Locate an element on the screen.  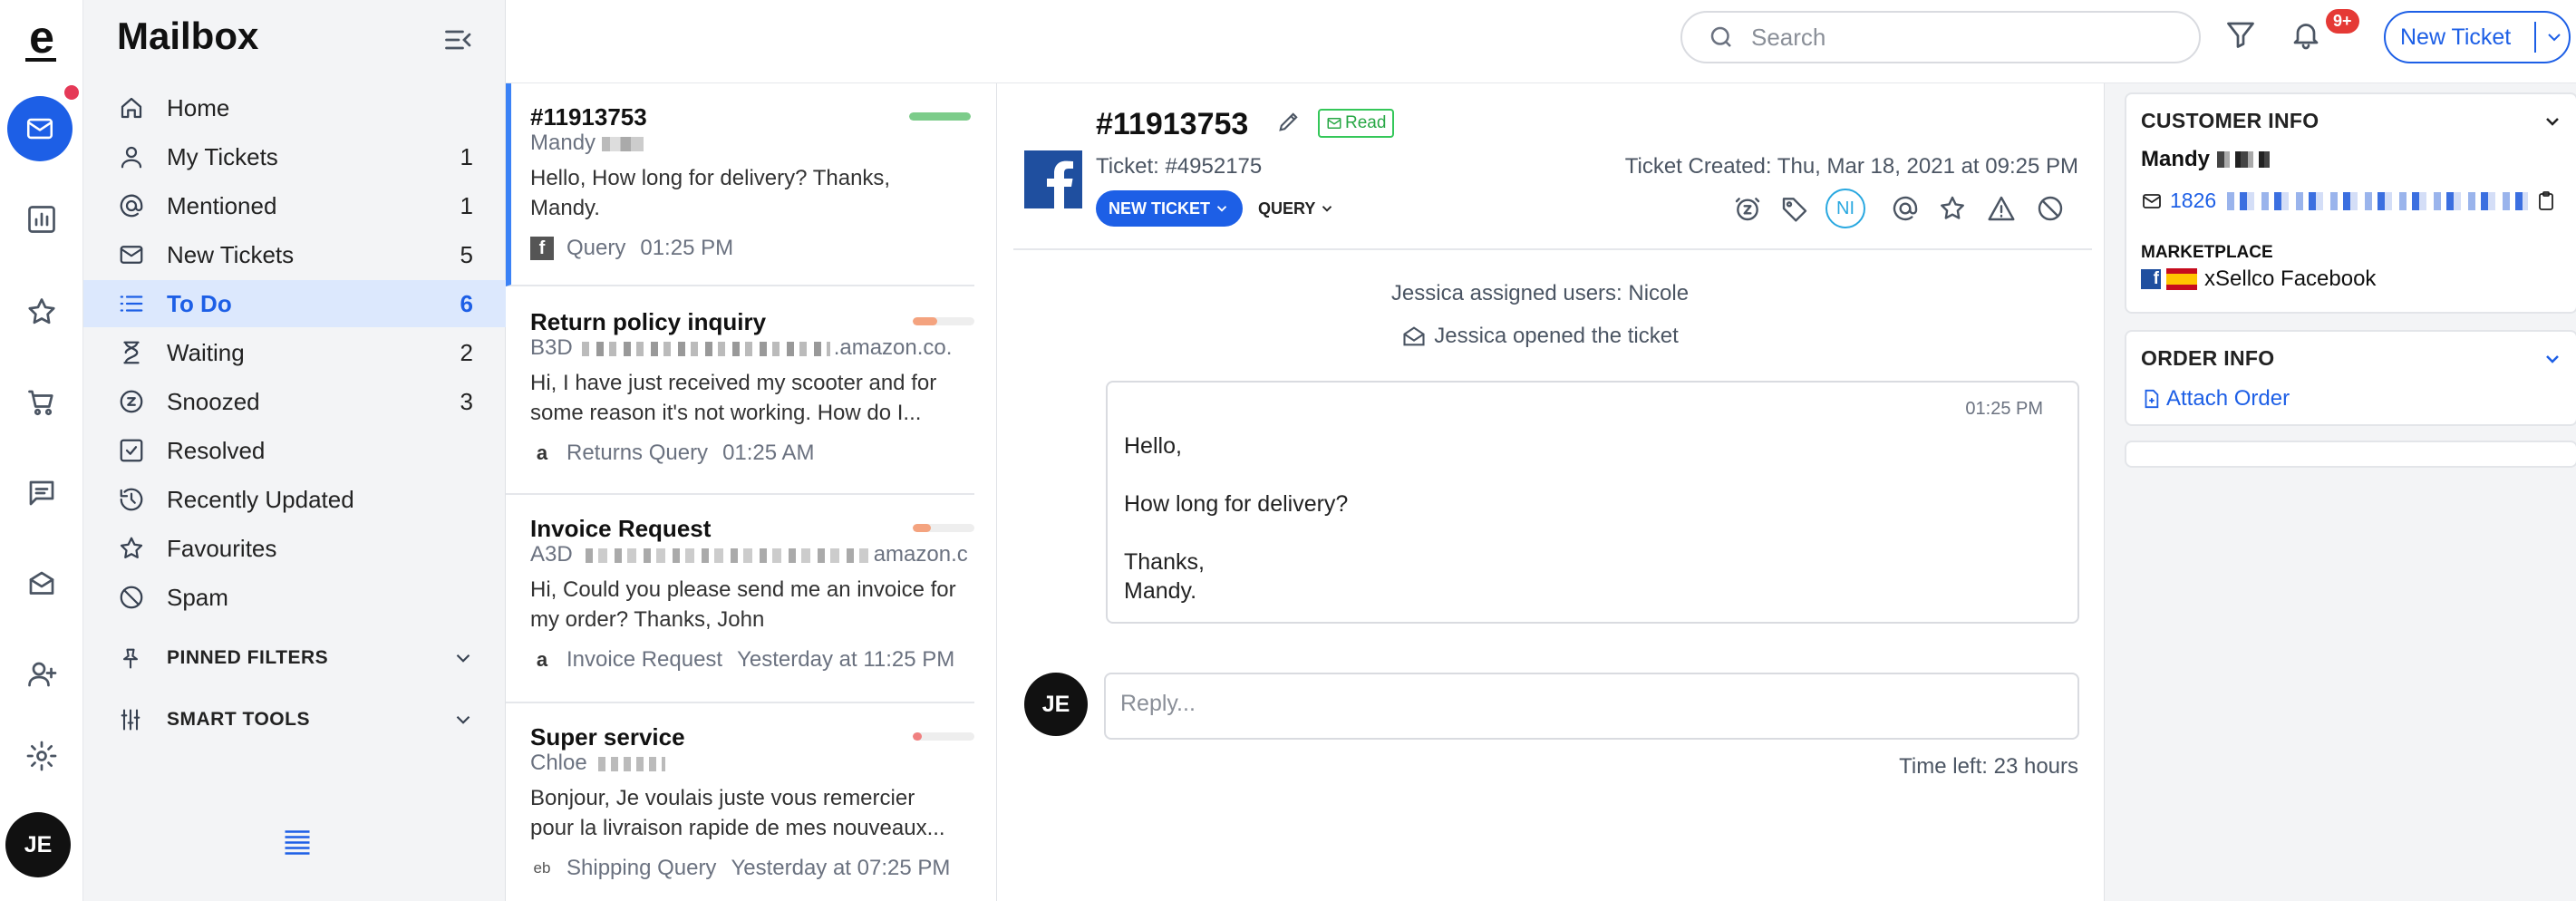
star-icon is located at coordinates (1952, 208).